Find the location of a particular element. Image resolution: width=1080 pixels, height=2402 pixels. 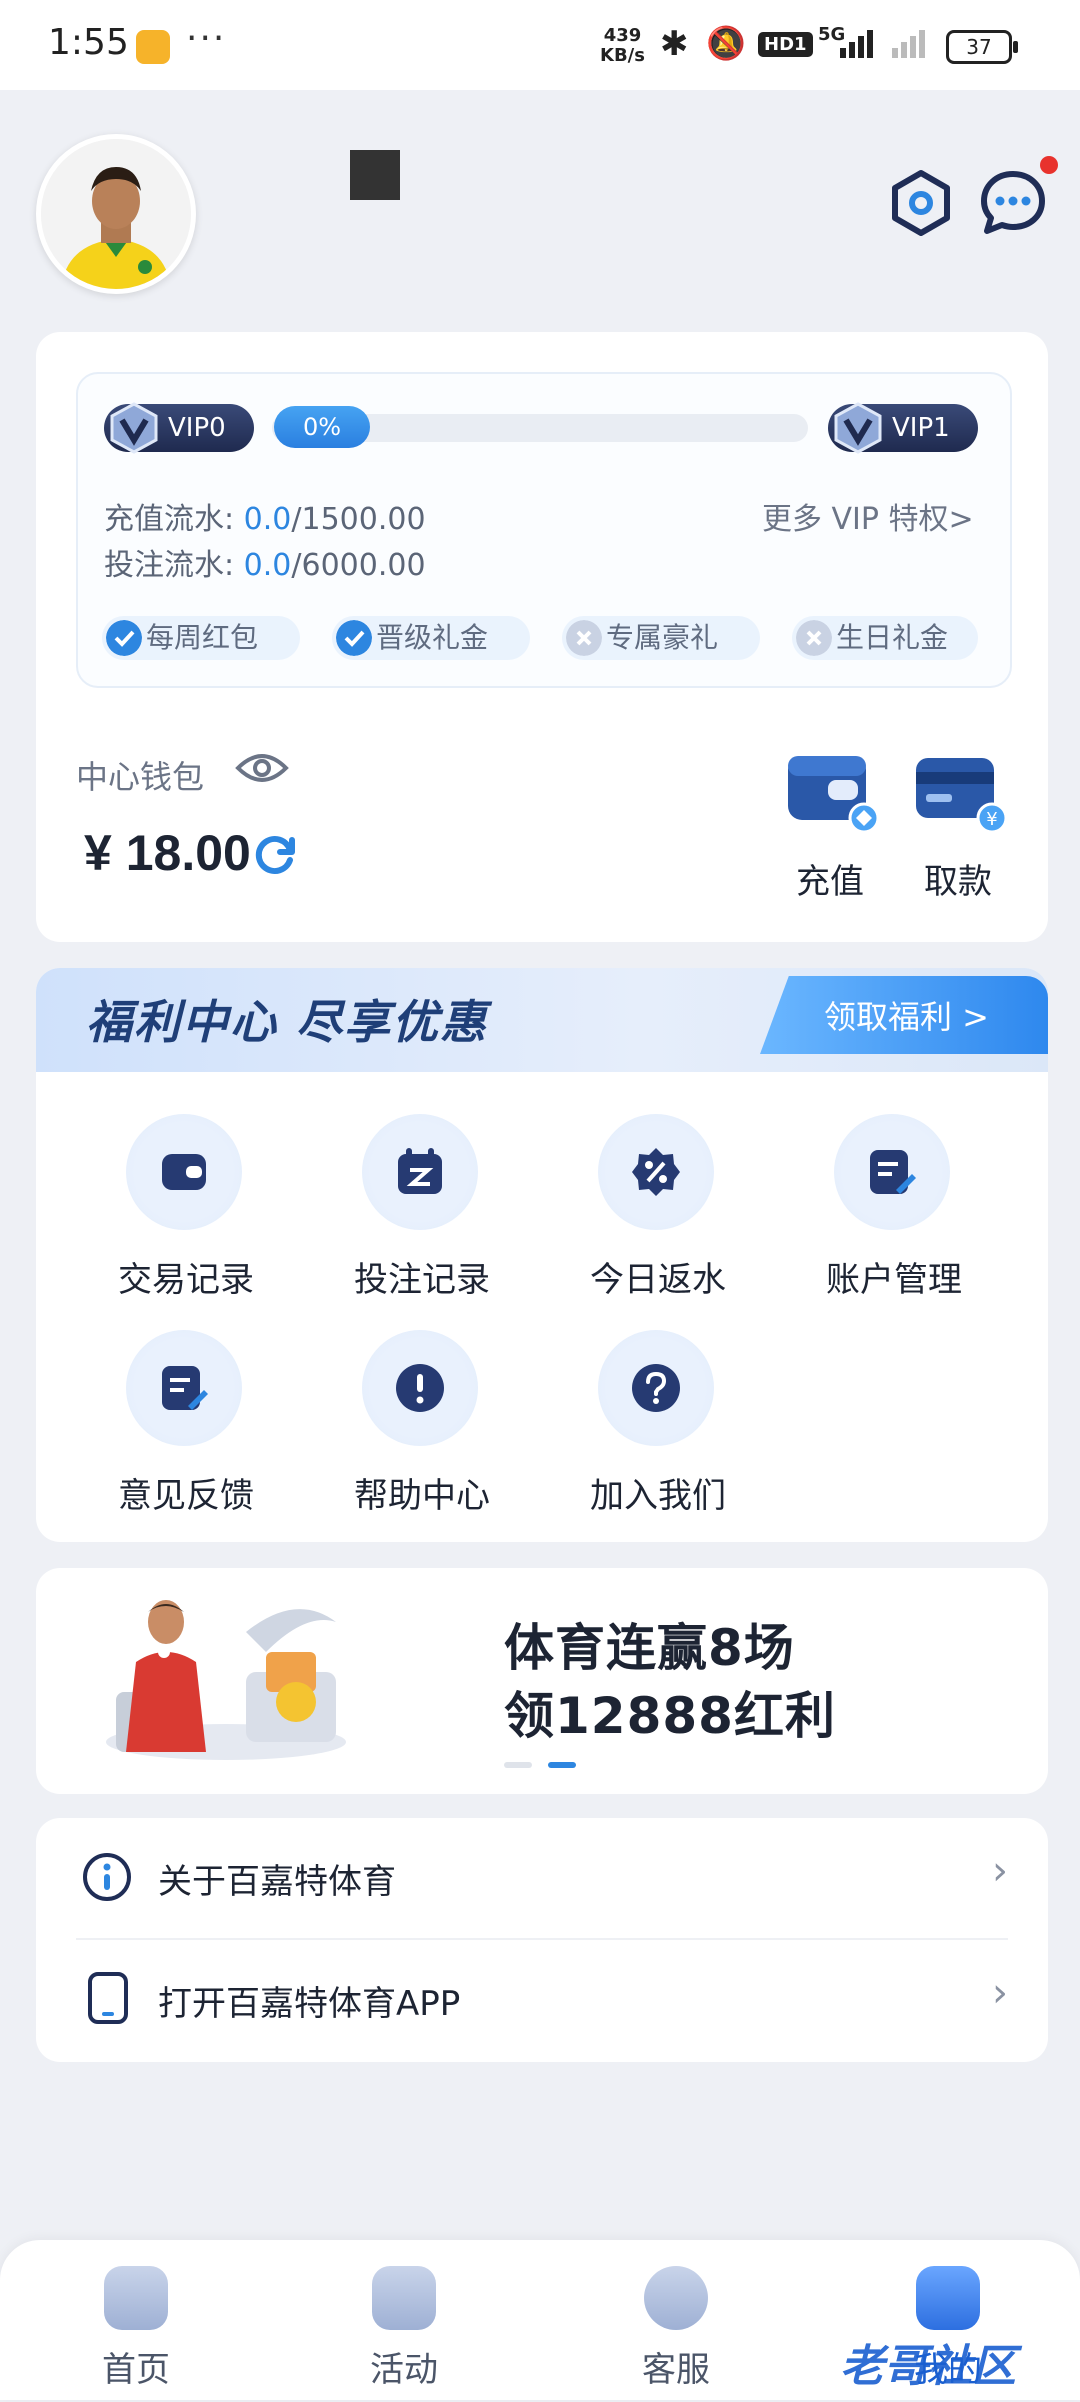

bluetooth-icon: ✱ is located at coordinates (674, 44).